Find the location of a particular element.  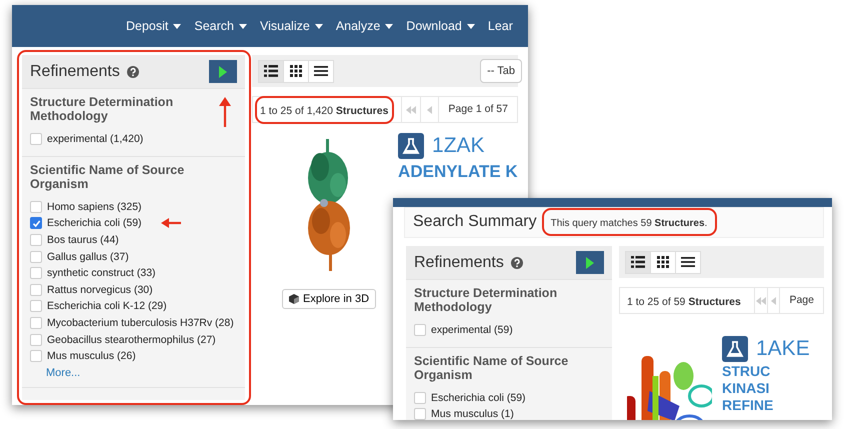

option-label: Mus musculus (1) is located at coordinates (472, 414).